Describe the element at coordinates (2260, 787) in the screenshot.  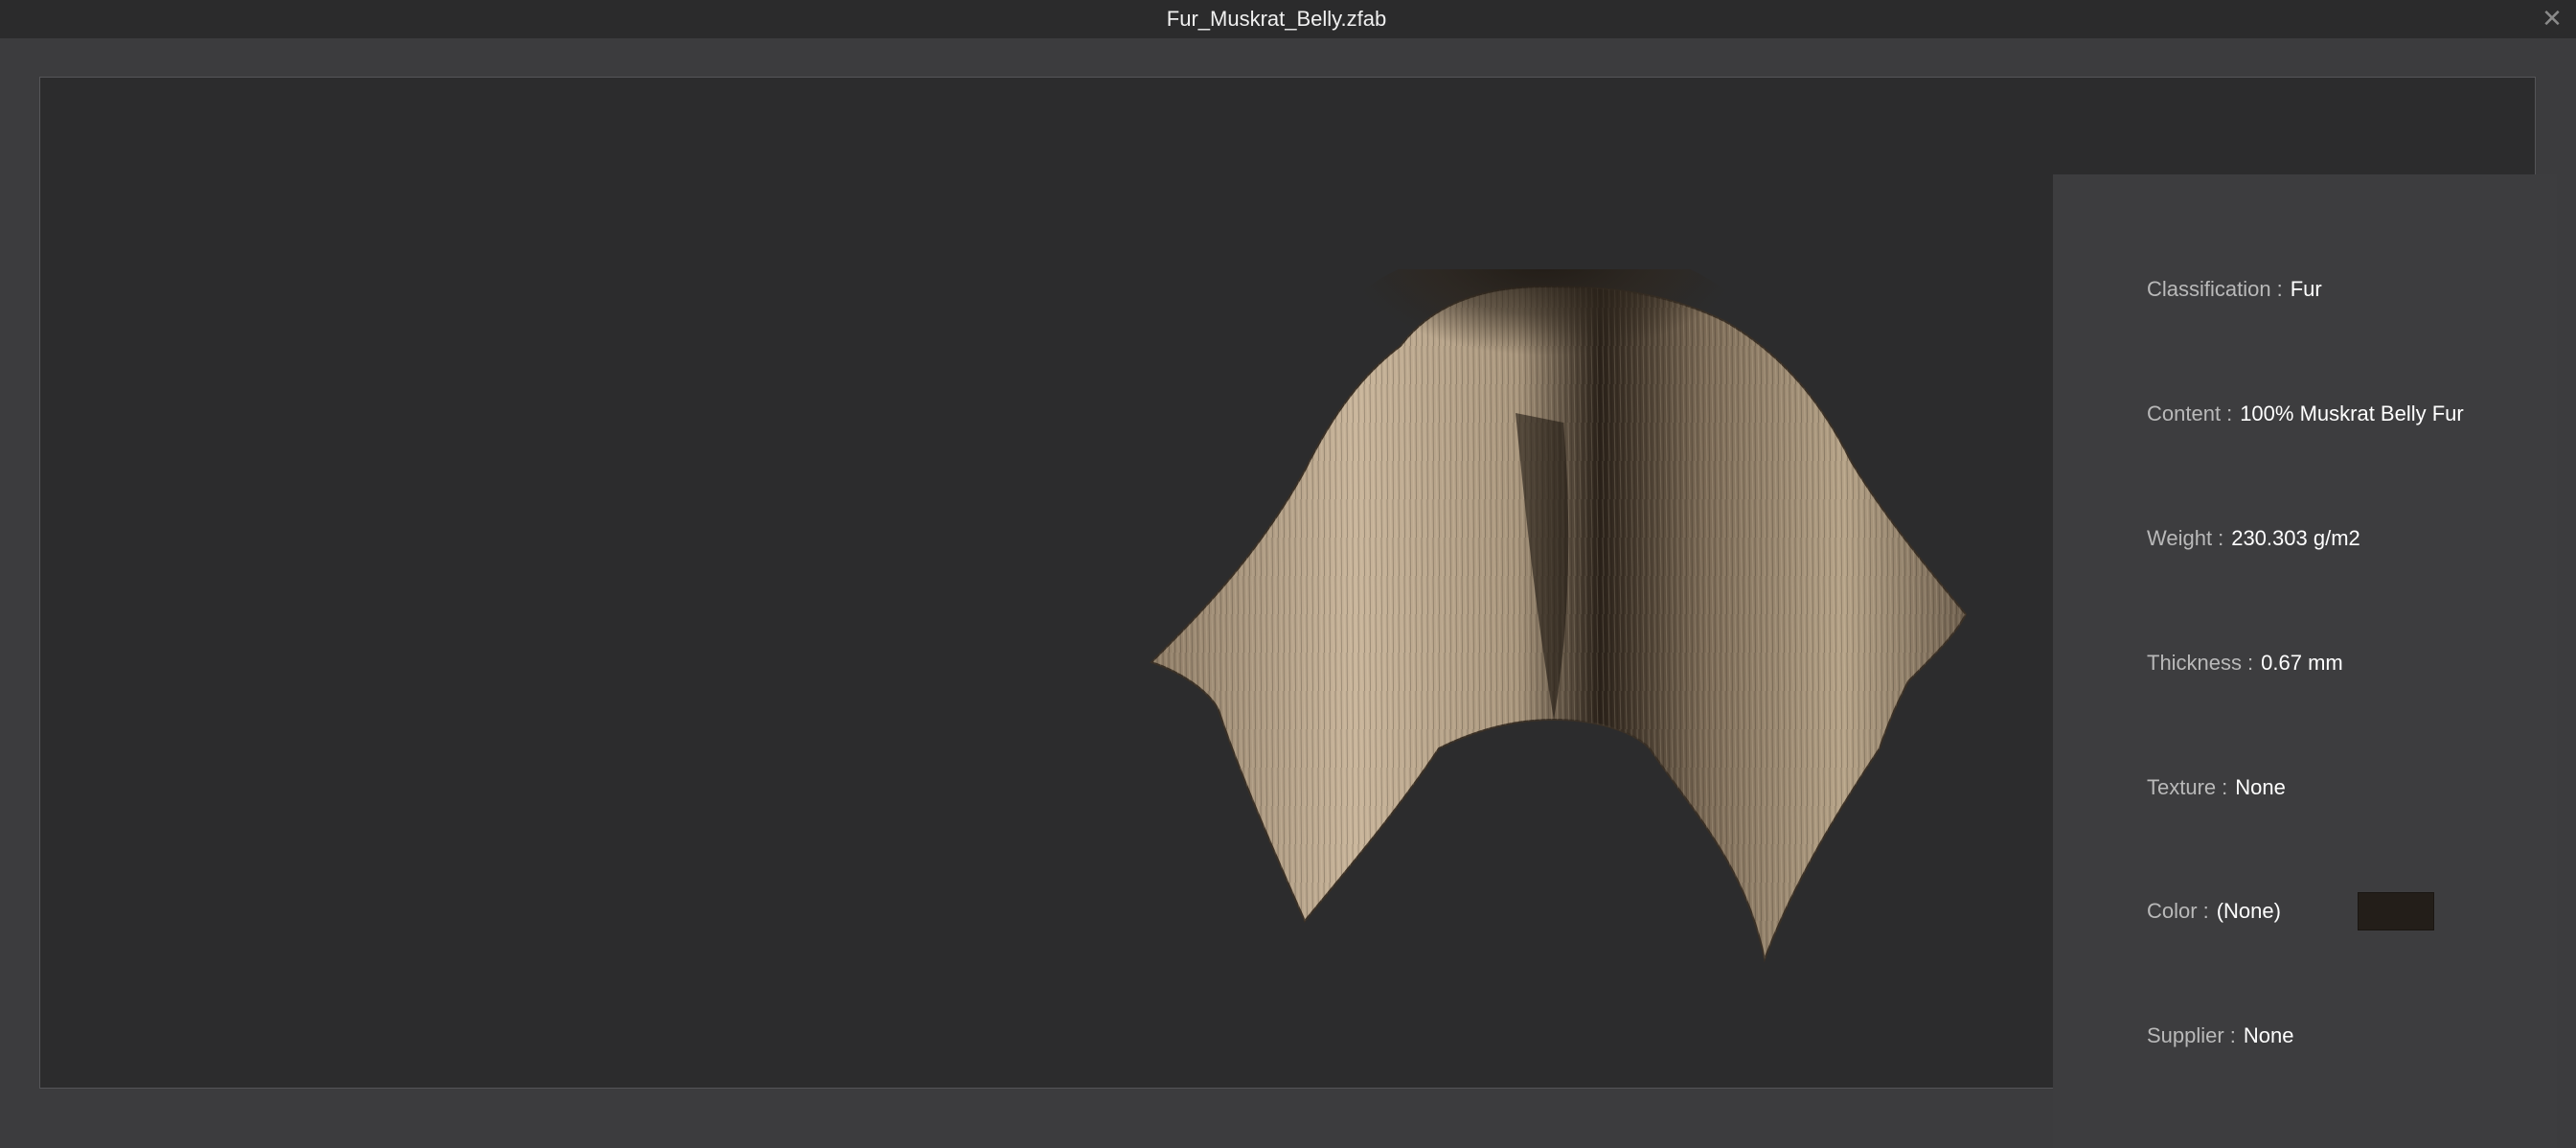
I see `texture-value: None` at that location.